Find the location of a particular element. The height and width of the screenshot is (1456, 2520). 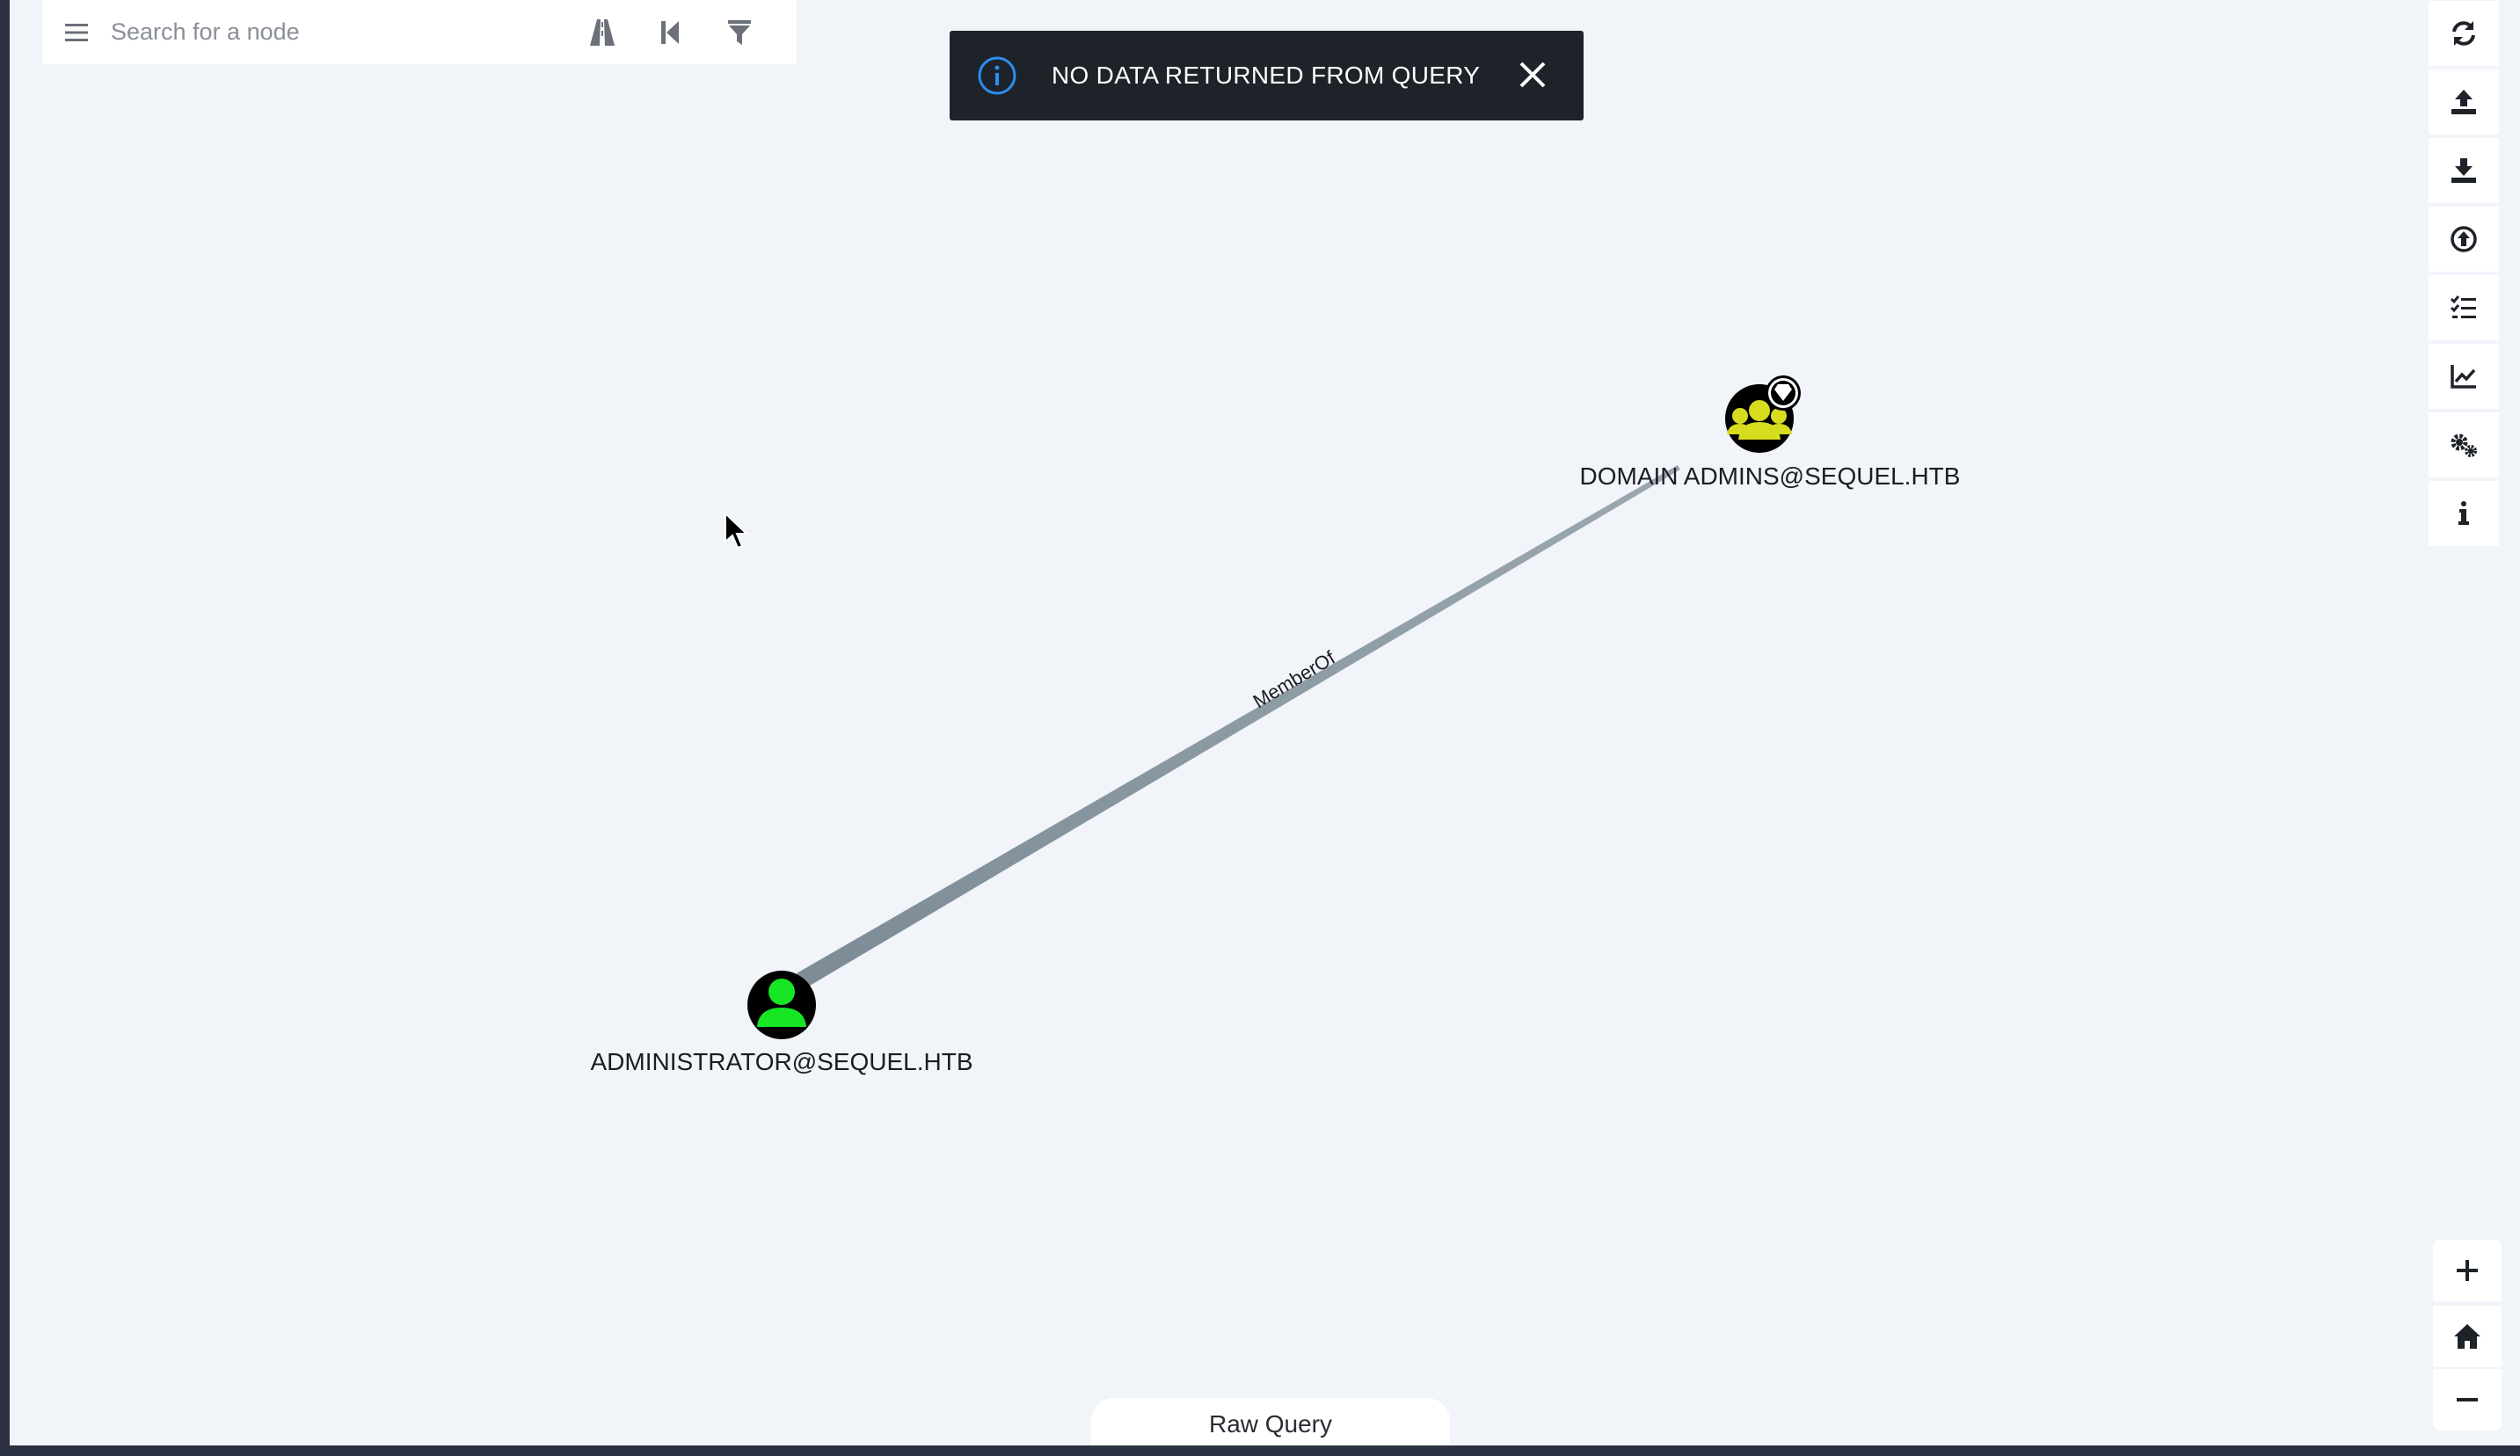

export-button is located at coordinates (2464, 170).